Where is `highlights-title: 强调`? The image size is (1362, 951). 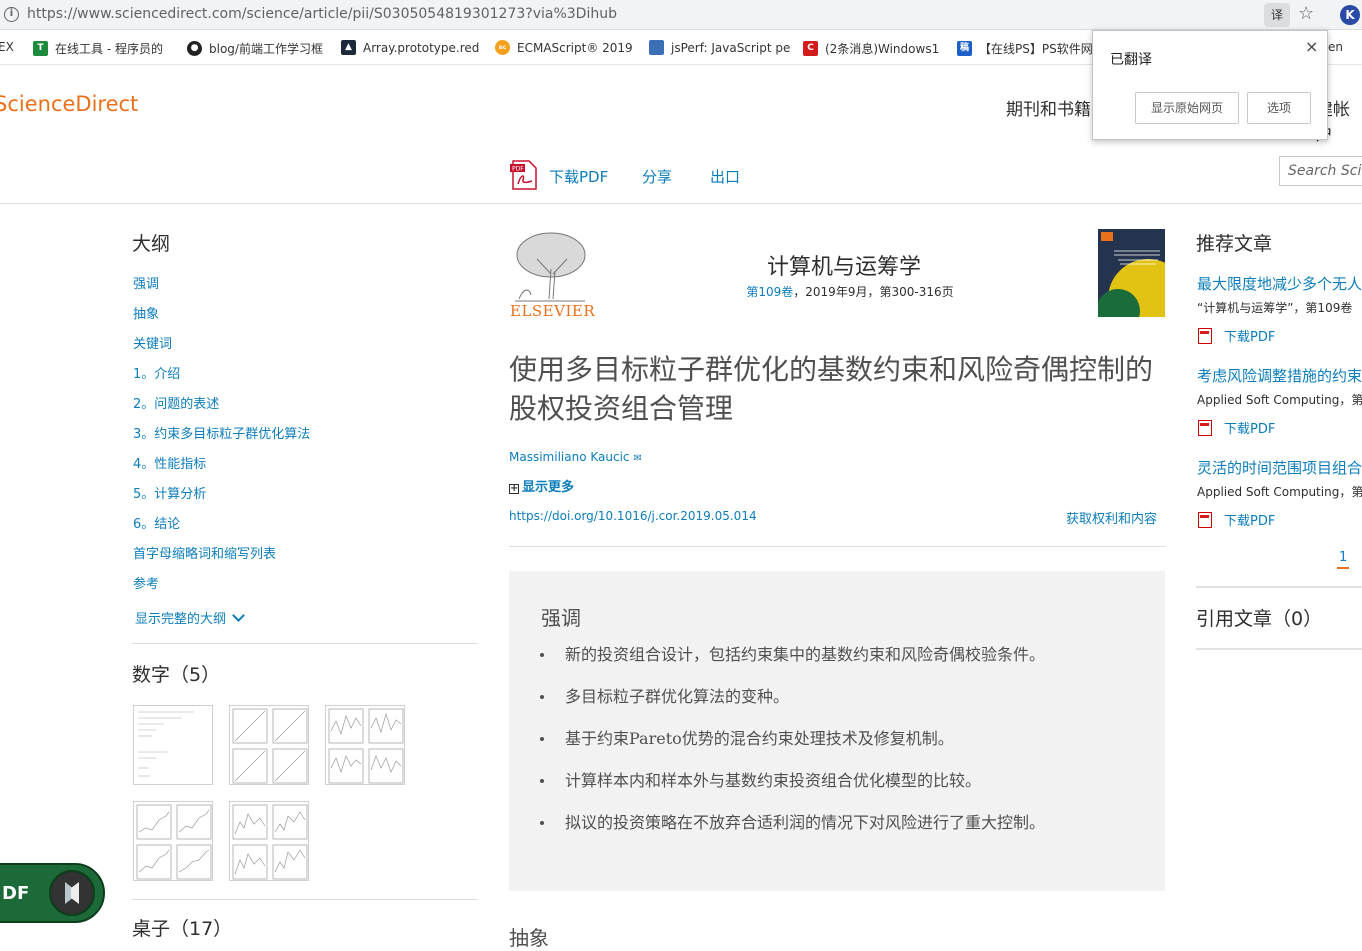 highlights-title: 强调 is located at coordinates (561, 618).